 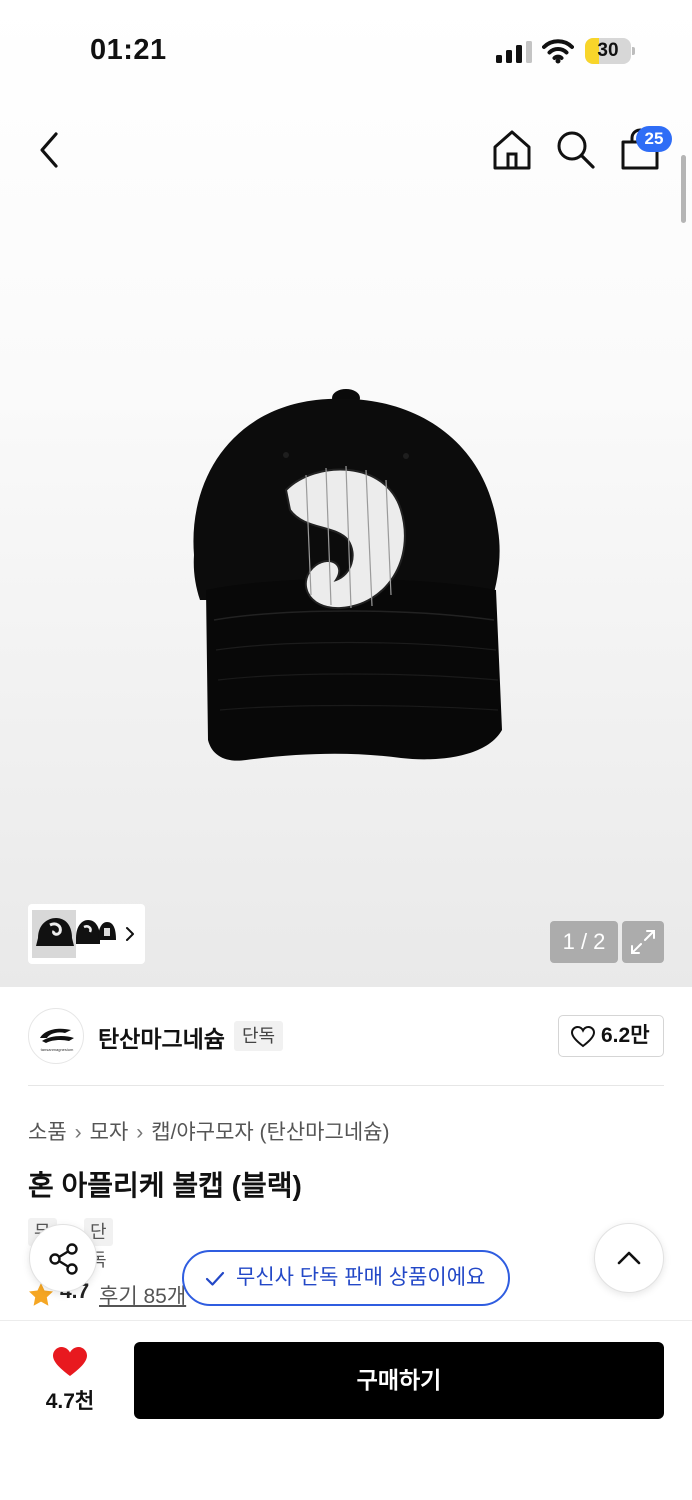 I want to click on brand-name: 탄산마그네슘, so click(x=161, y=1037).